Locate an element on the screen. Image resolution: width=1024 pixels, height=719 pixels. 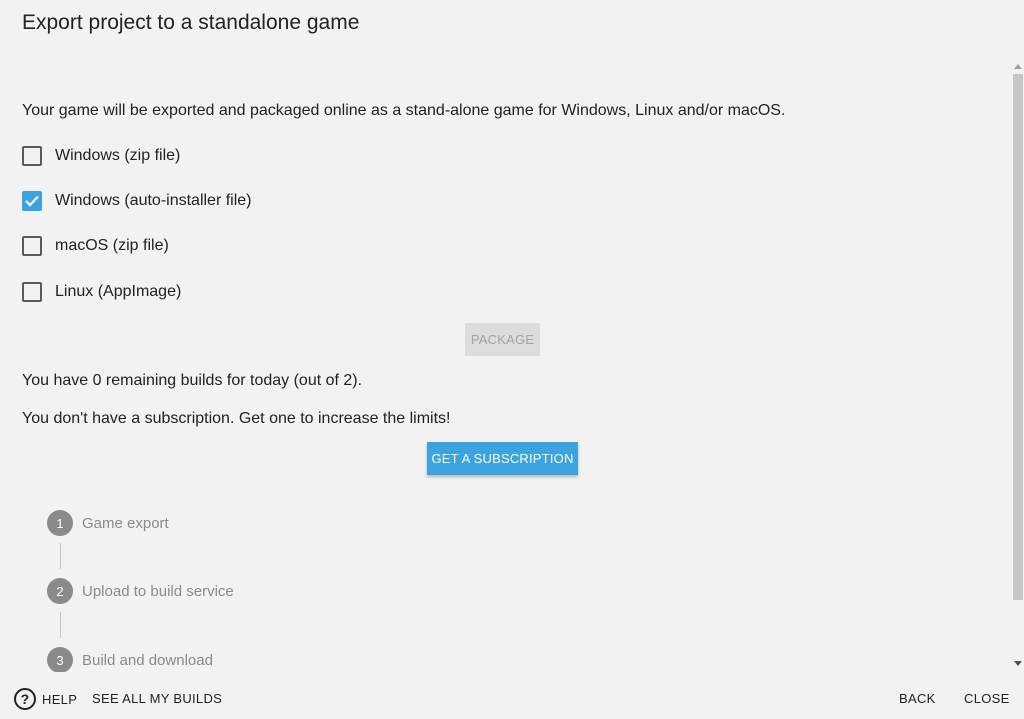
scrollbar-thumb is located at coordinates (1018, 337).